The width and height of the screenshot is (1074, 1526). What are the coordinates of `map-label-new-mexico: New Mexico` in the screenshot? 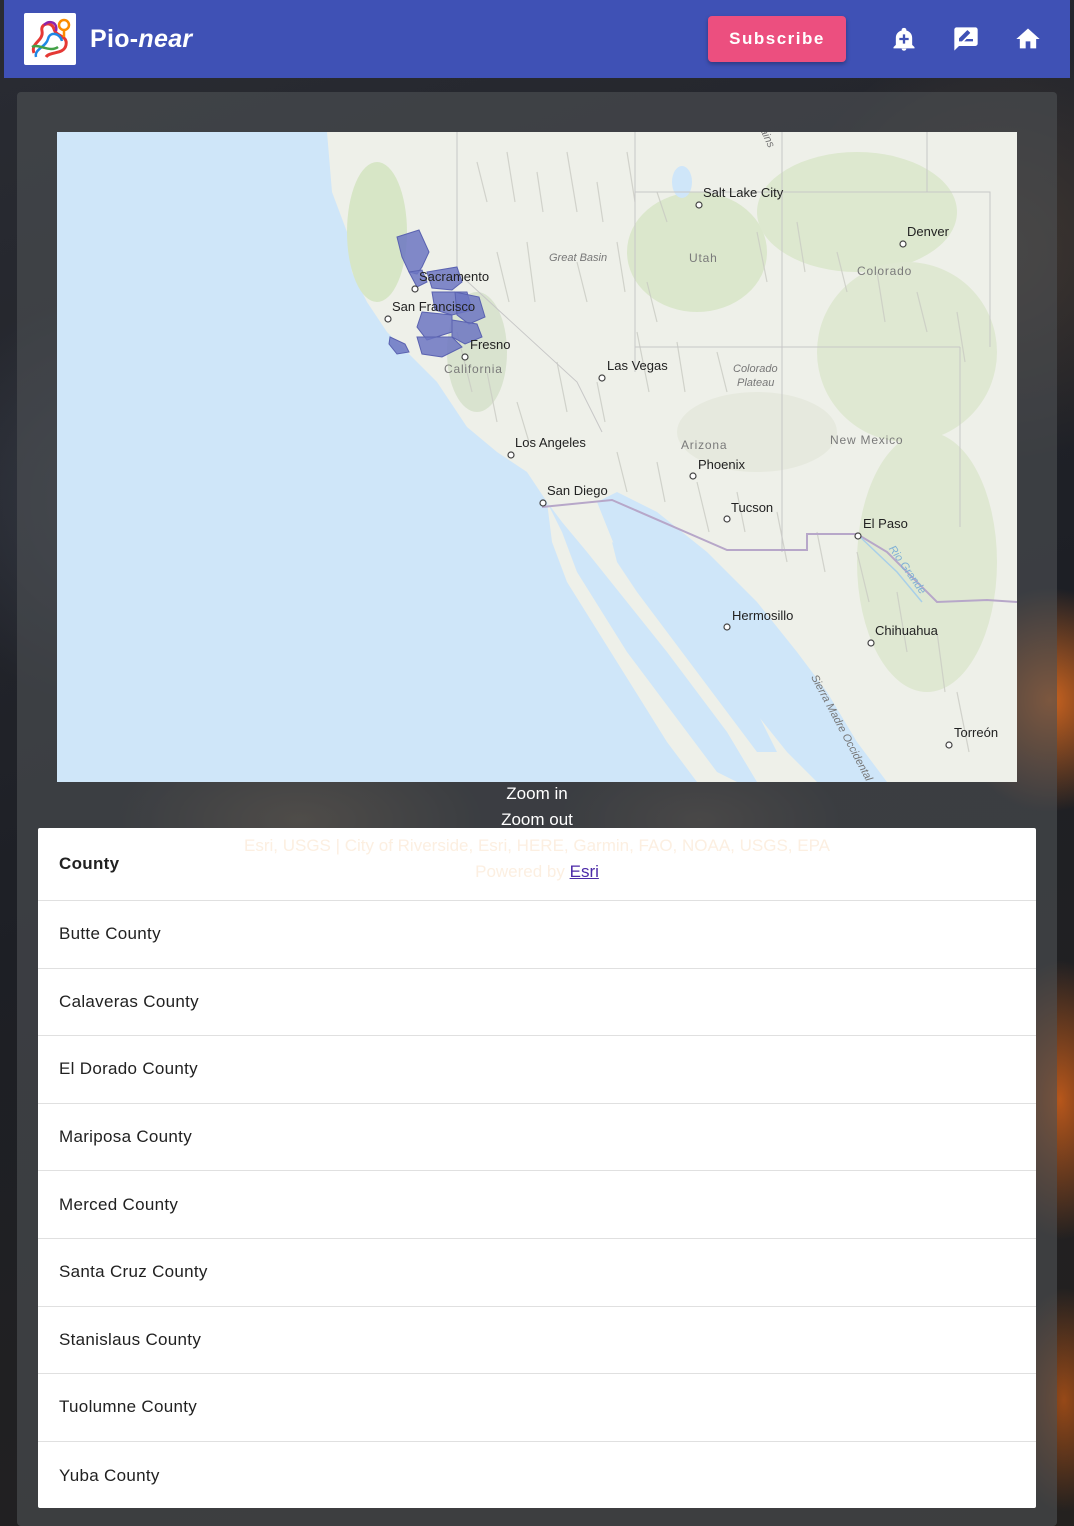 It's located at (867, 440).